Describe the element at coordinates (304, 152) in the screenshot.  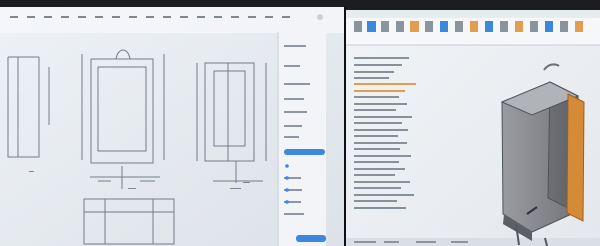
I see `panel-primary-button` at that location.